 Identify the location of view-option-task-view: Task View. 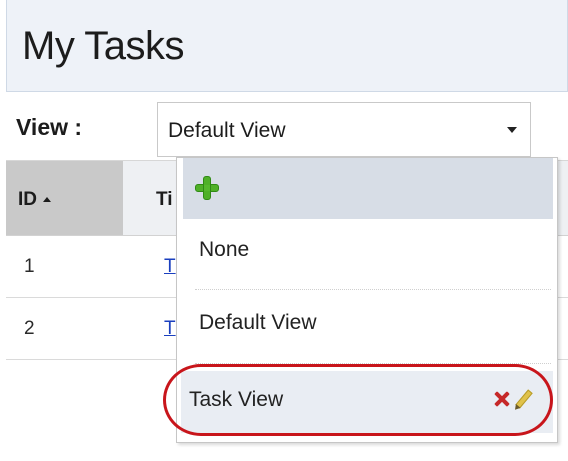
(367, 402).